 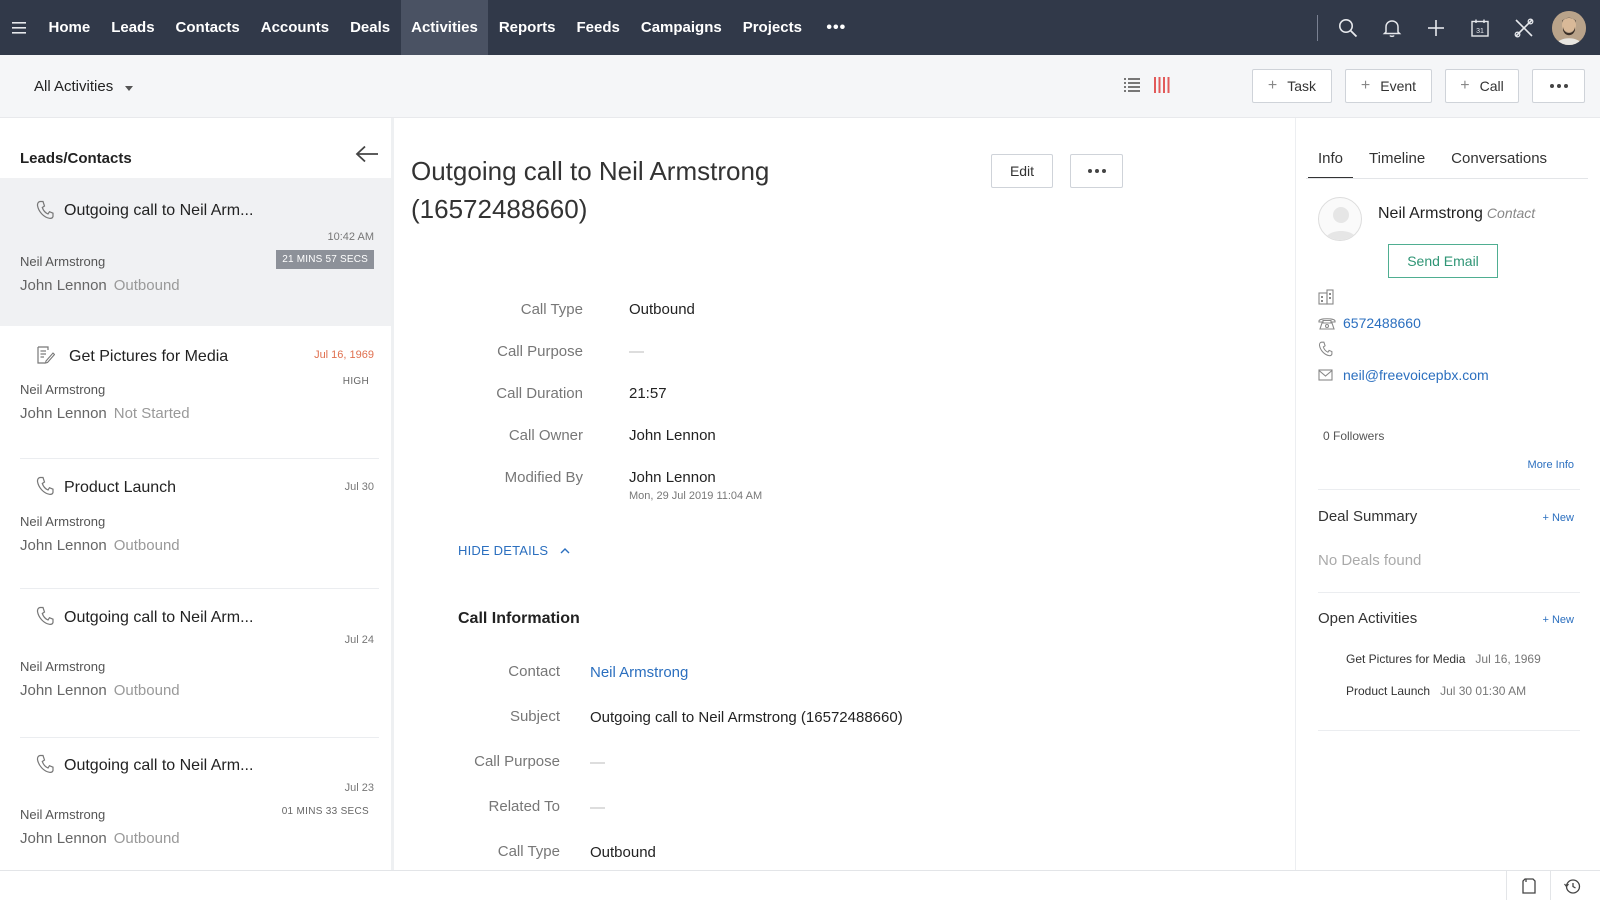 What do you see at coordinates (1416, 375) in the screenshot?
I see `contact-email-link: neil@freevoicepbx.com` at bounding box center [1416, 375].